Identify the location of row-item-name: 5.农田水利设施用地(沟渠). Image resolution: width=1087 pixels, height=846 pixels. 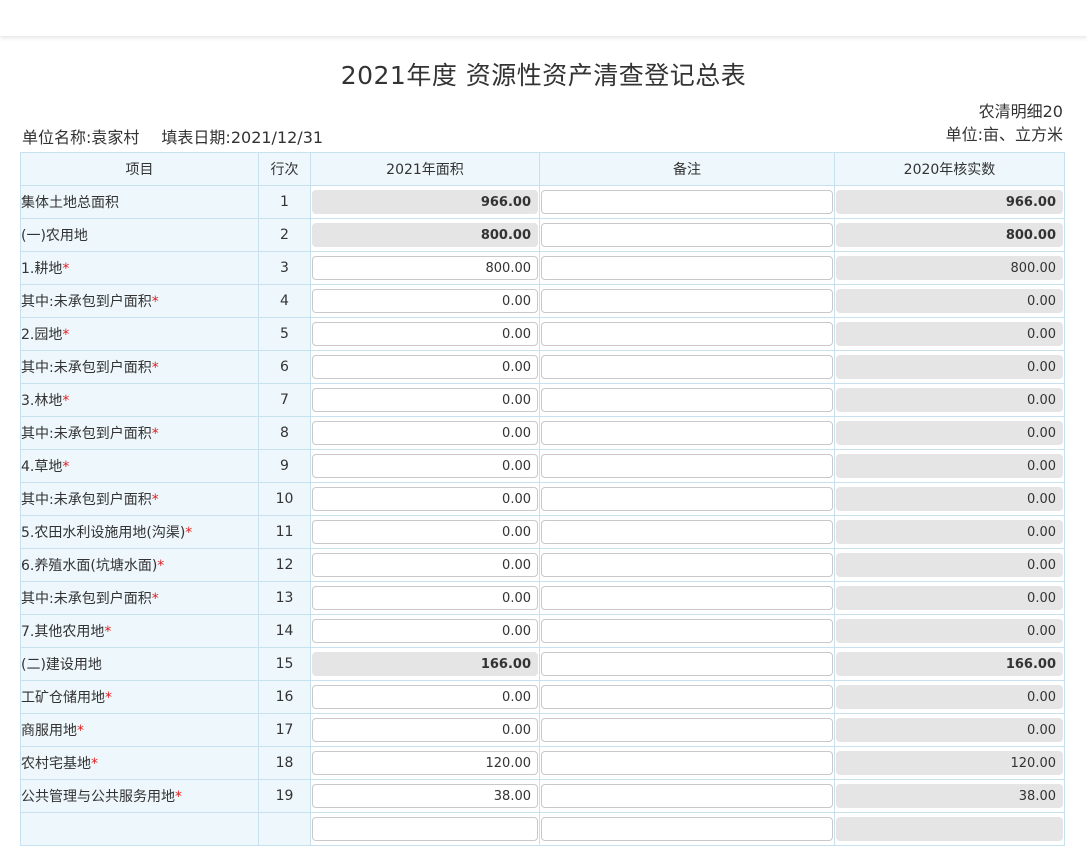
(103, 533).